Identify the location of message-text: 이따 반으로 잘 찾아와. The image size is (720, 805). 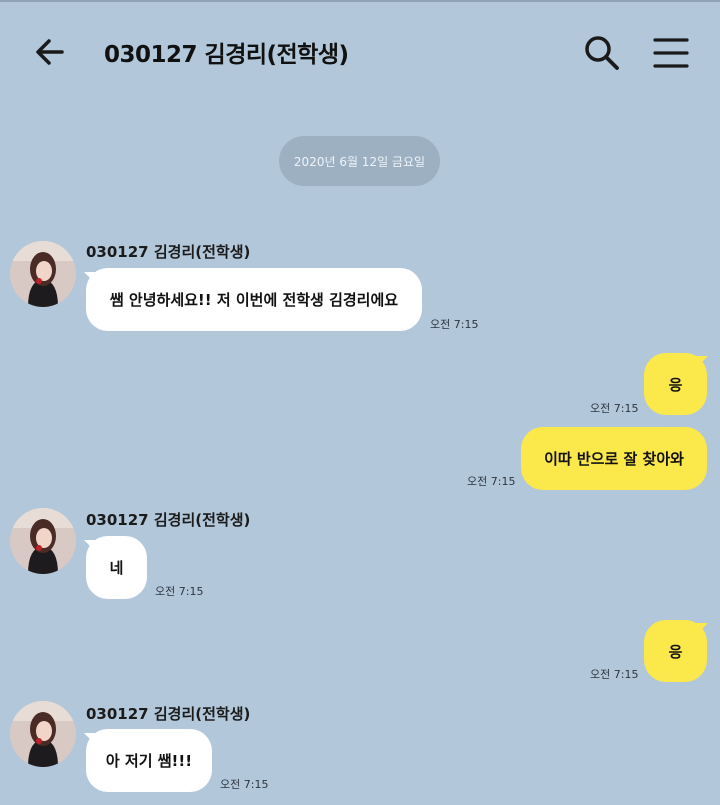
(614, 459).